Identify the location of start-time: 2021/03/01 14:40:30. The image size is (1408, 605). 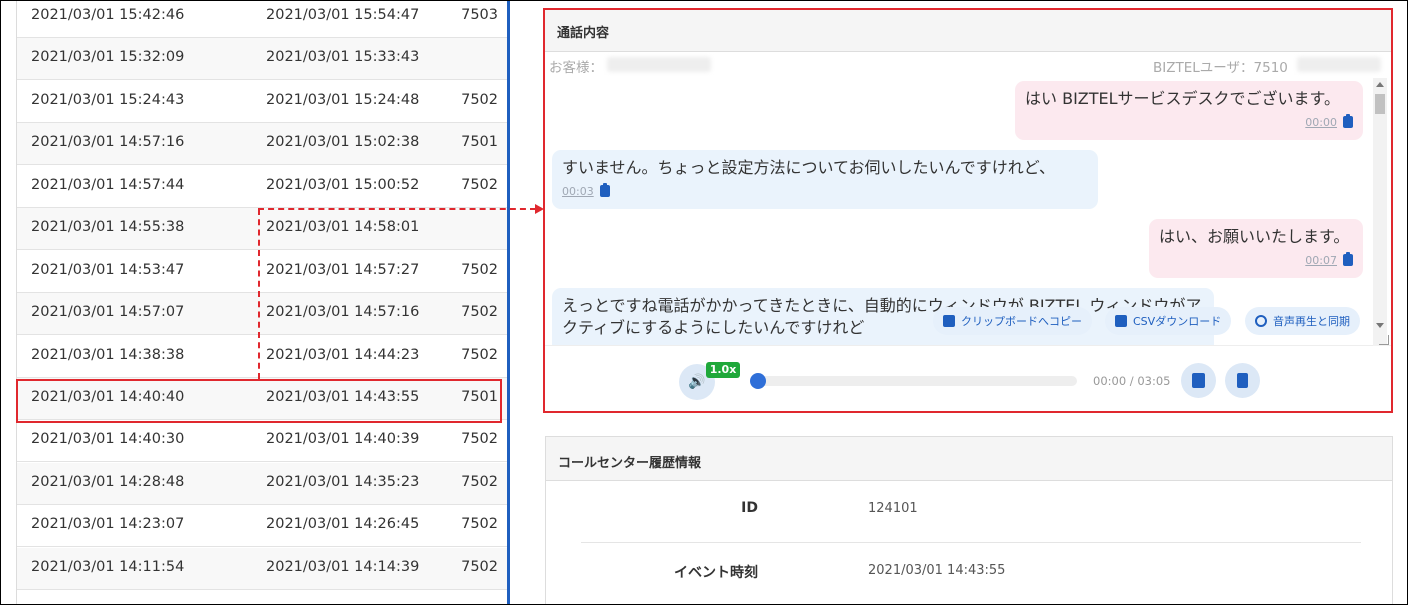
(108, 439).